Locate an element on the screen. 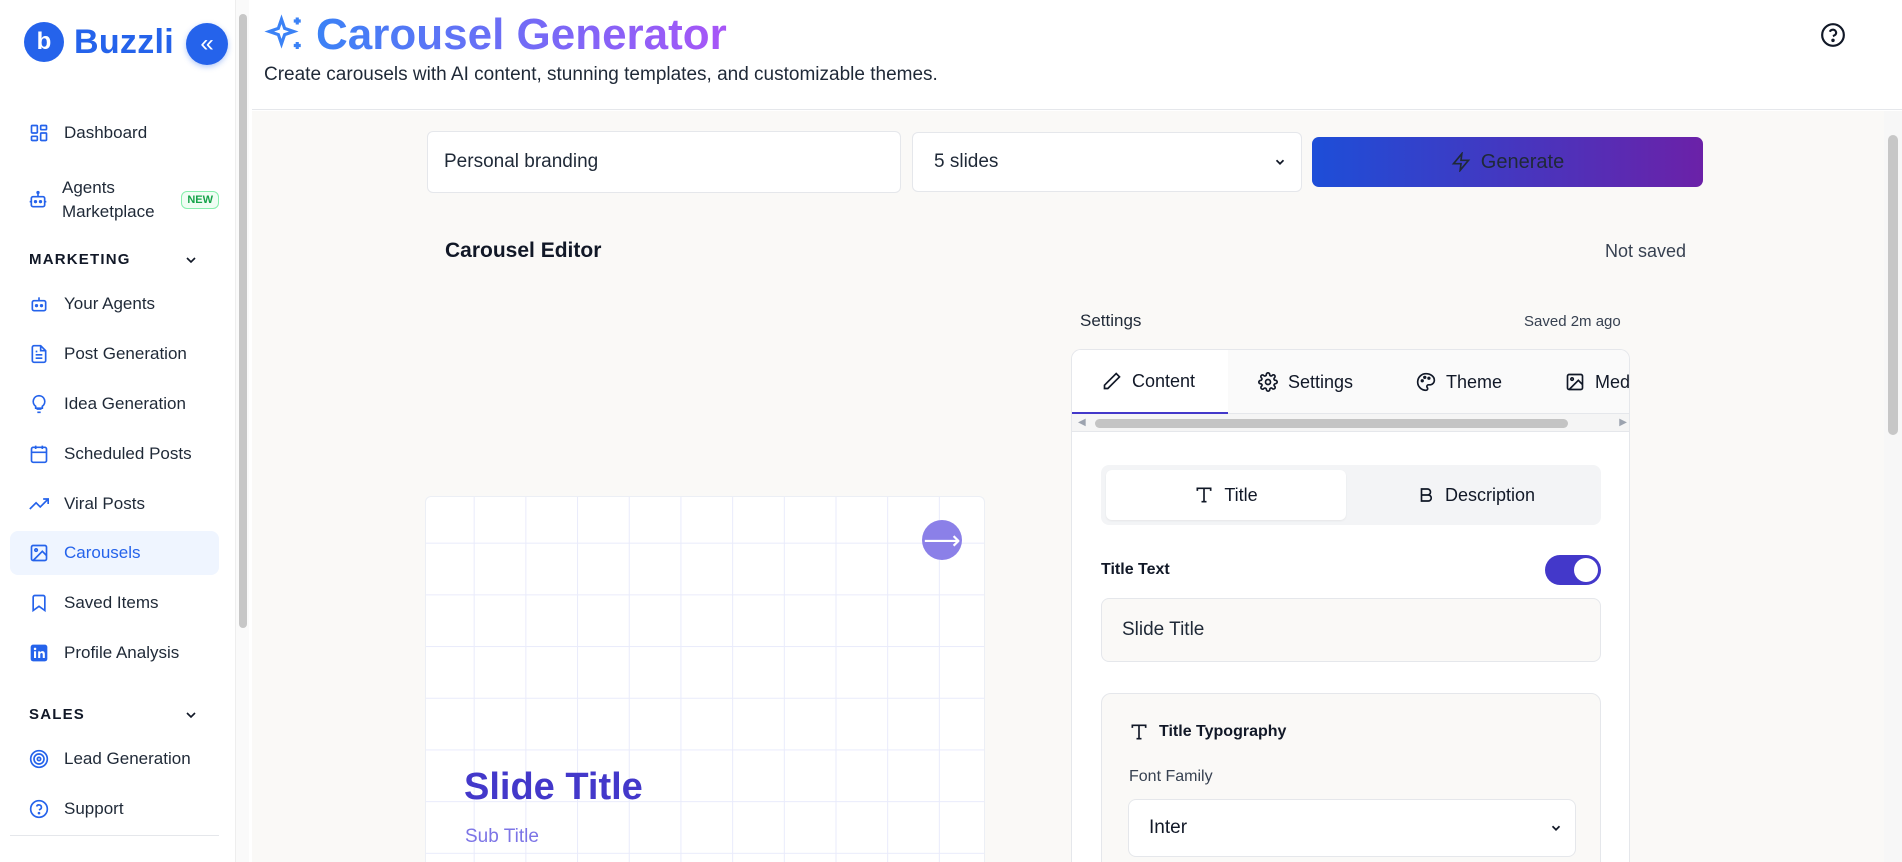 This screenshot has height=862, width=1902. sidebar-item-saved-items: Saved Items is located at coordinates (114, 603).